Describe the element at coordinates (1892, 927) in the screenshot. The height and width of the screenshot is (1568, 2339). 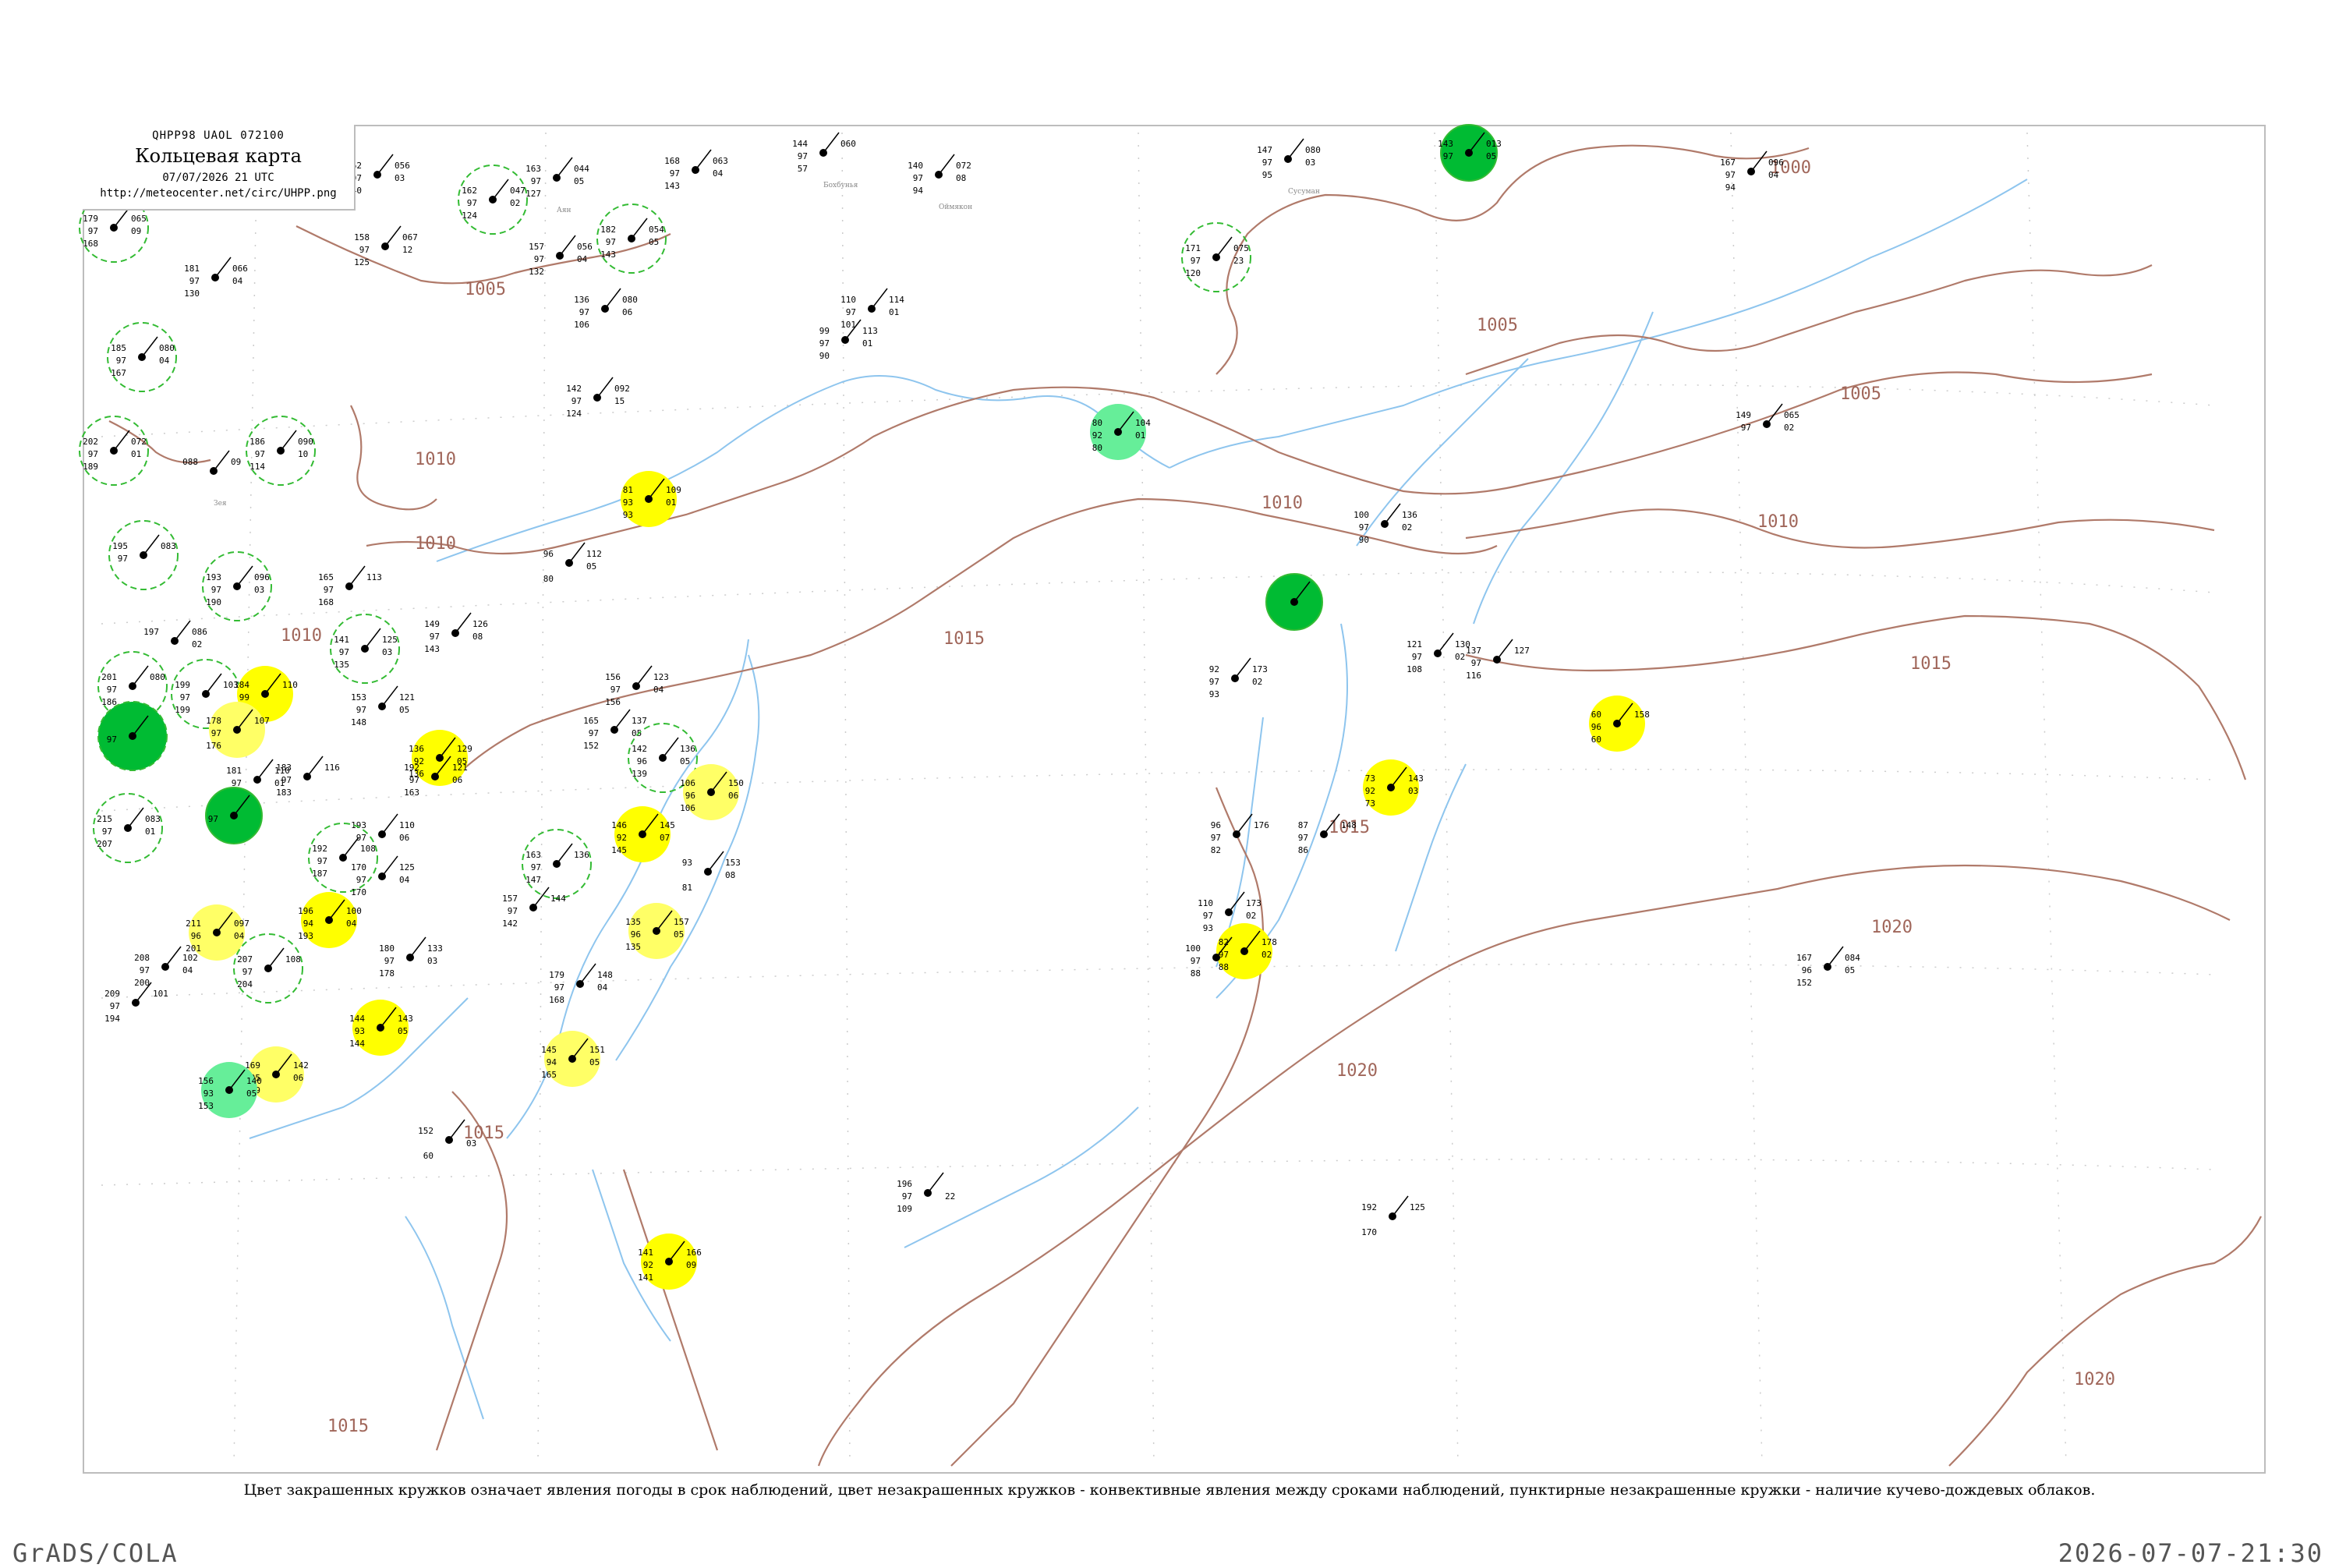
I see `isobar-label-1020-a: 1020` at that location.